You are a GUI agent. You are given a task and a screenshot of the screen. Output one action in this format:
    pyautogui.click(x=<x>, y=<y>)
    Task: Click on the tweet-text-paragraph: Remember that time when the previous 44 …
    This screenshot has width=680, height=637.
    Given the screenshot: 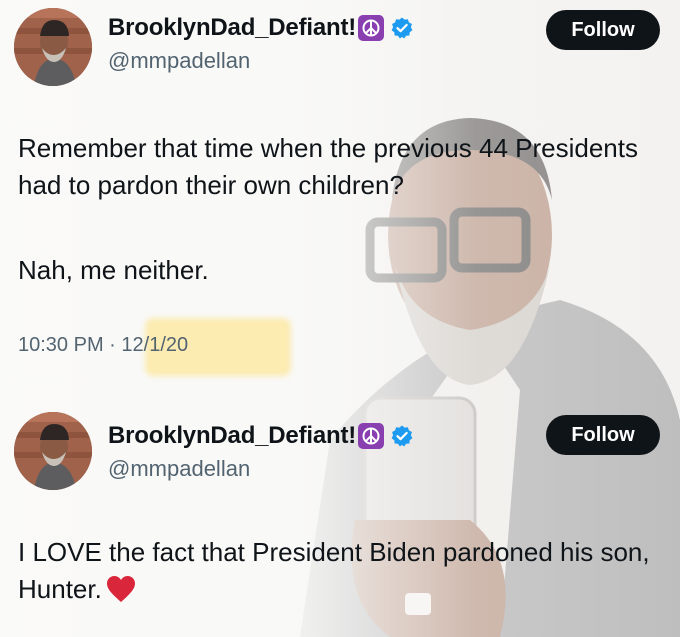 What is the action you would take?
    pyautogui.click(x=328, y=166)
    